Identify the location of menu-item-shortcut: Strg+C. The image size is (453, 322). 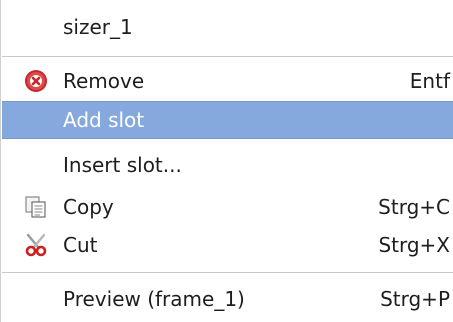
(414, 207).